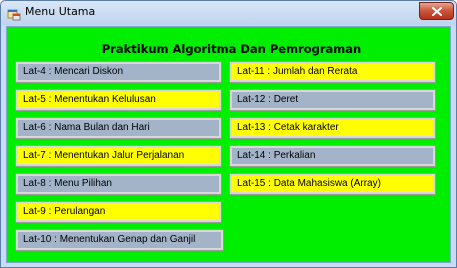 This screenshot has width=457, height=268. What do you see at coordinates (332, 156) in the screenshot?
I see `lat-14-button: Lat-14 : Perkalian` at bounding box center [332, 156].